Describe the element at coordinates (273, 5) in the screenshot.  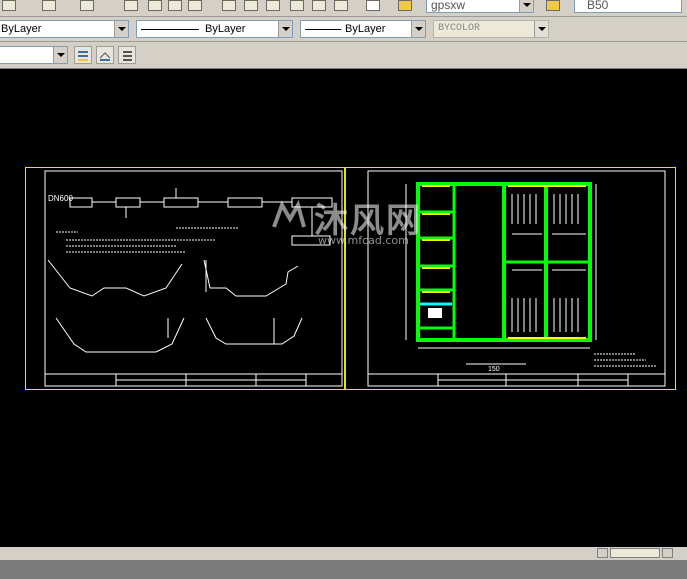
I see `tool-palettes-icon` at that location.